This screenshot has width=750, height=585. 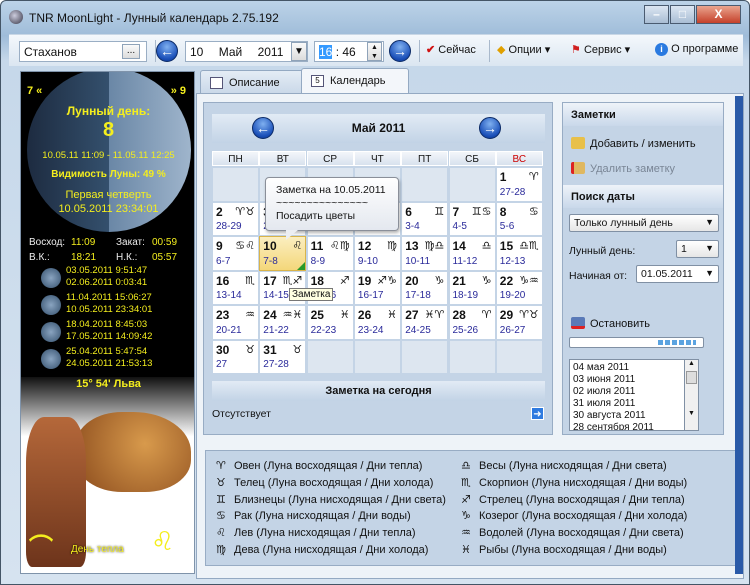 What do you see at coordinates (133, 452) in the screenshot?
I see `lion-artwork` at bounding box center [133, 452].